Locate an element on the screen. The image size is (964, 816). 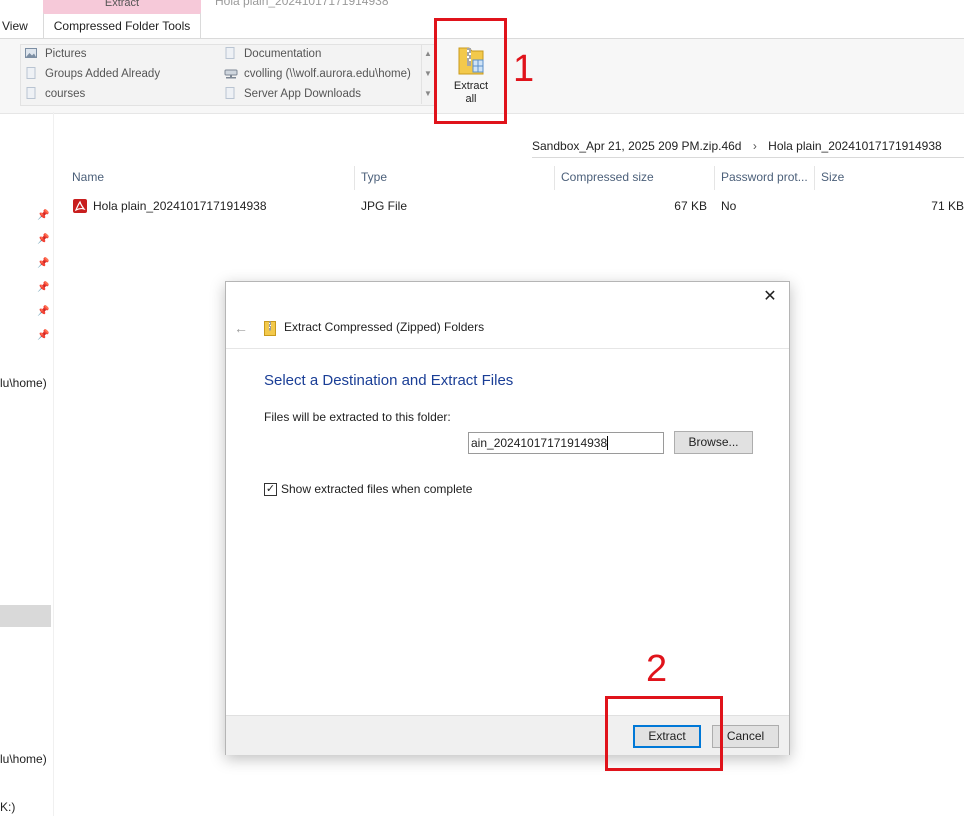
gallery-item-pictures: Pictures is located at coordinates (56, 54).